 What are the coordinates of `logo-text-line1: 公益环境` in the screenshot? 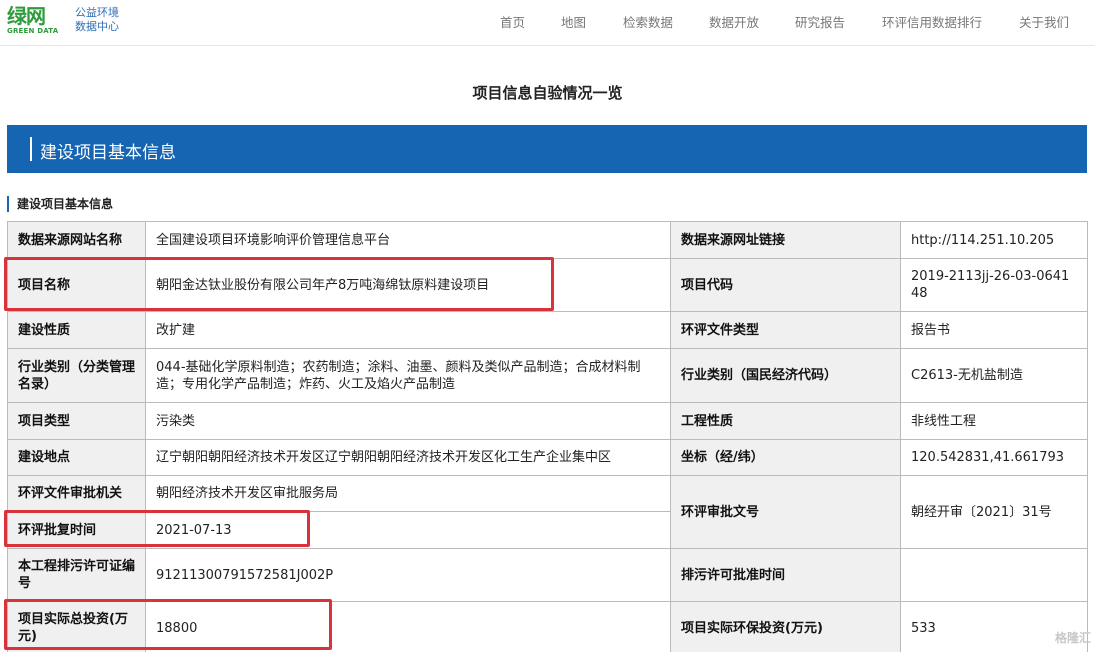 It's located at (97, 12).